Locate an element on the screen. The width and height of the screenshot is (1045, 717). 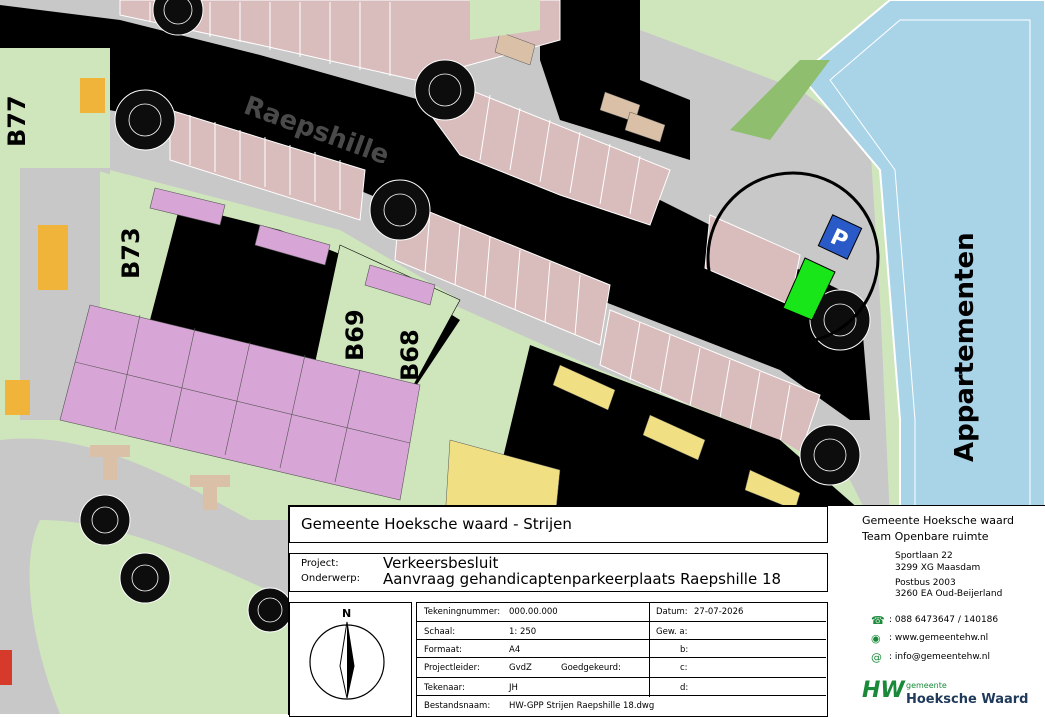
b-label: b: is located at coordinates (684, 650).